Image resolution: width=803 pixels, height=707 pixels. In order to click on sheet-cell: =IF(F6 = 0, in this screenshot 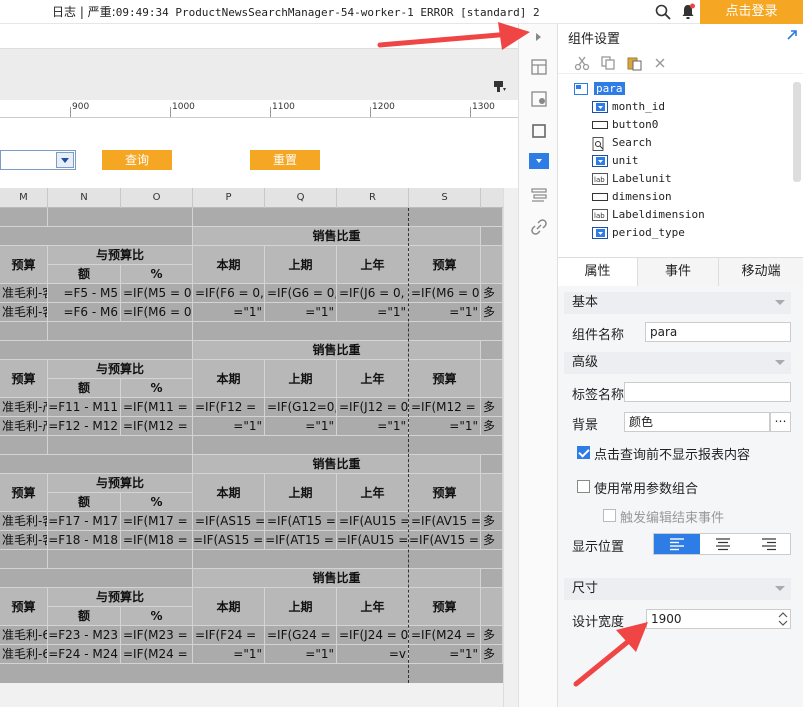, I will do `click(229, 293)`.